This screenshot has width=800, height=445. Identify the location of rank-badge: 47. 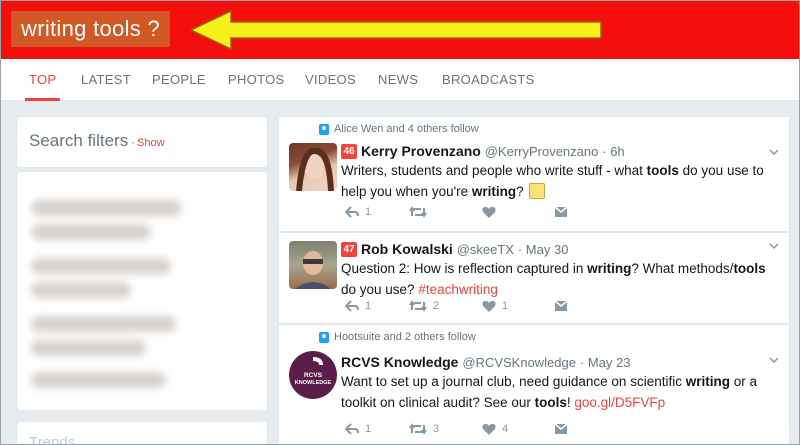
(349, 249).